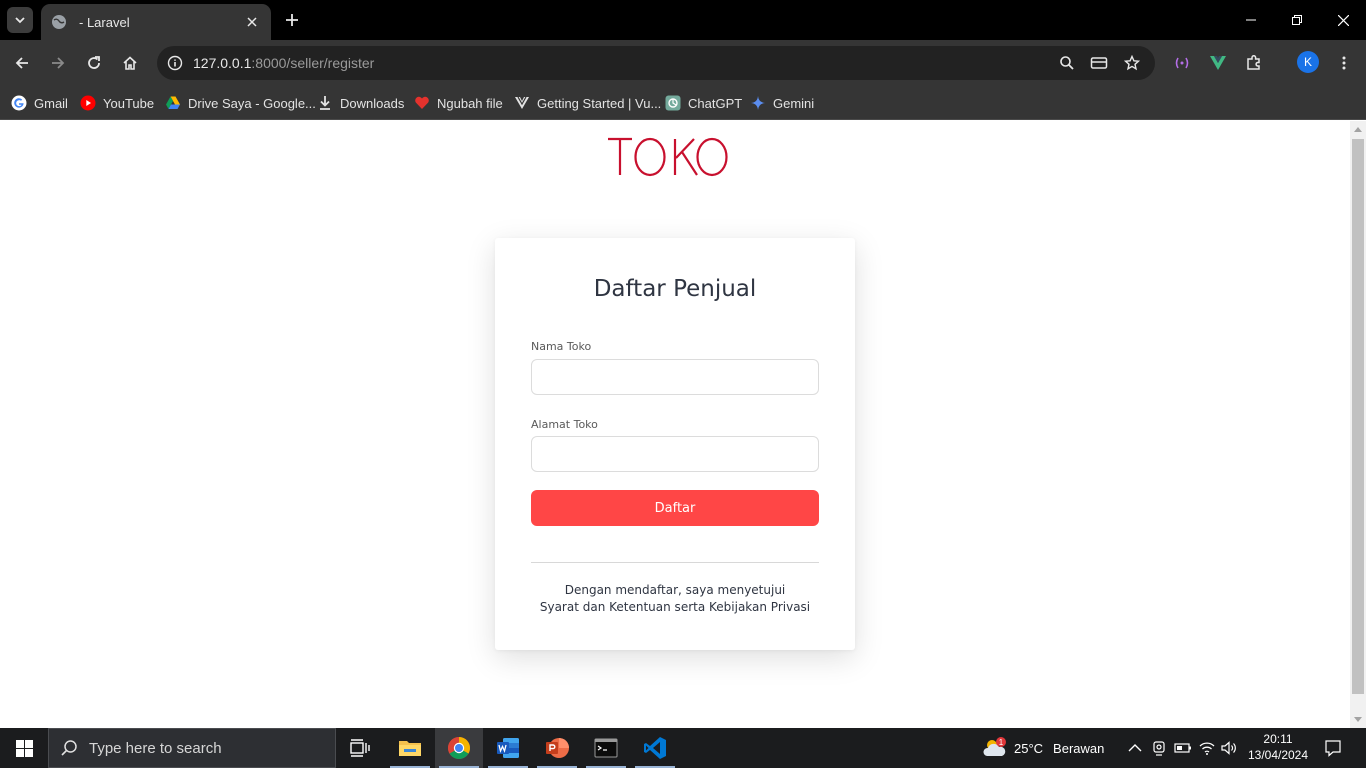 The width and height of the screenshot is (1366, 768). What do you see at coordinates (156, 22) in the screenshot?
I see `browser-tab: - Laravel` at bounding box center [156, 22].